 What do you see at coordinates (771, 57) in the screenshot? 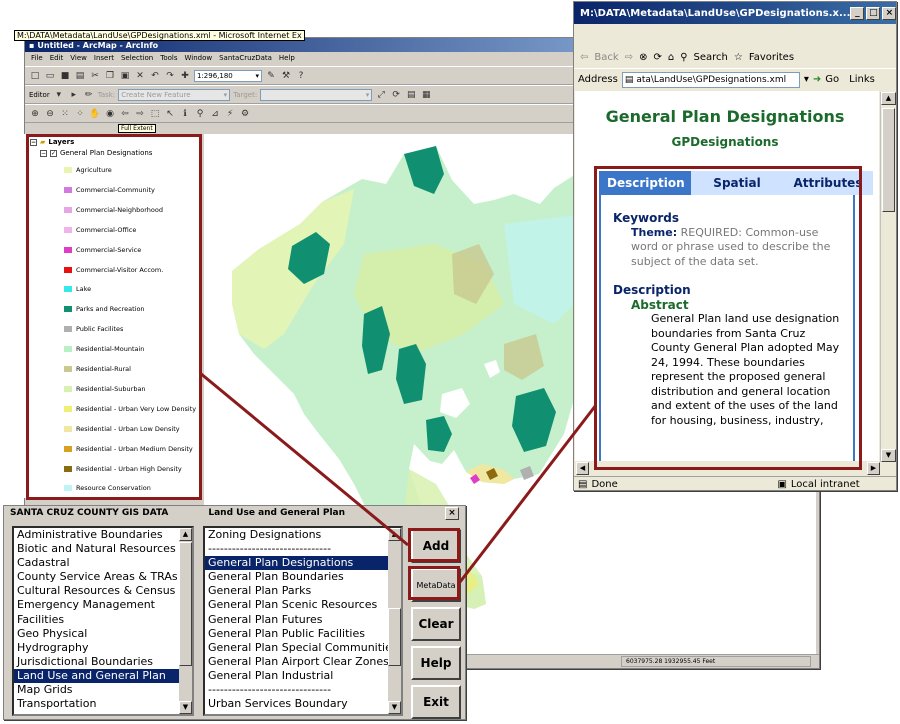
I see `favorites-button: Favorites` at bounding box center [771, 57].